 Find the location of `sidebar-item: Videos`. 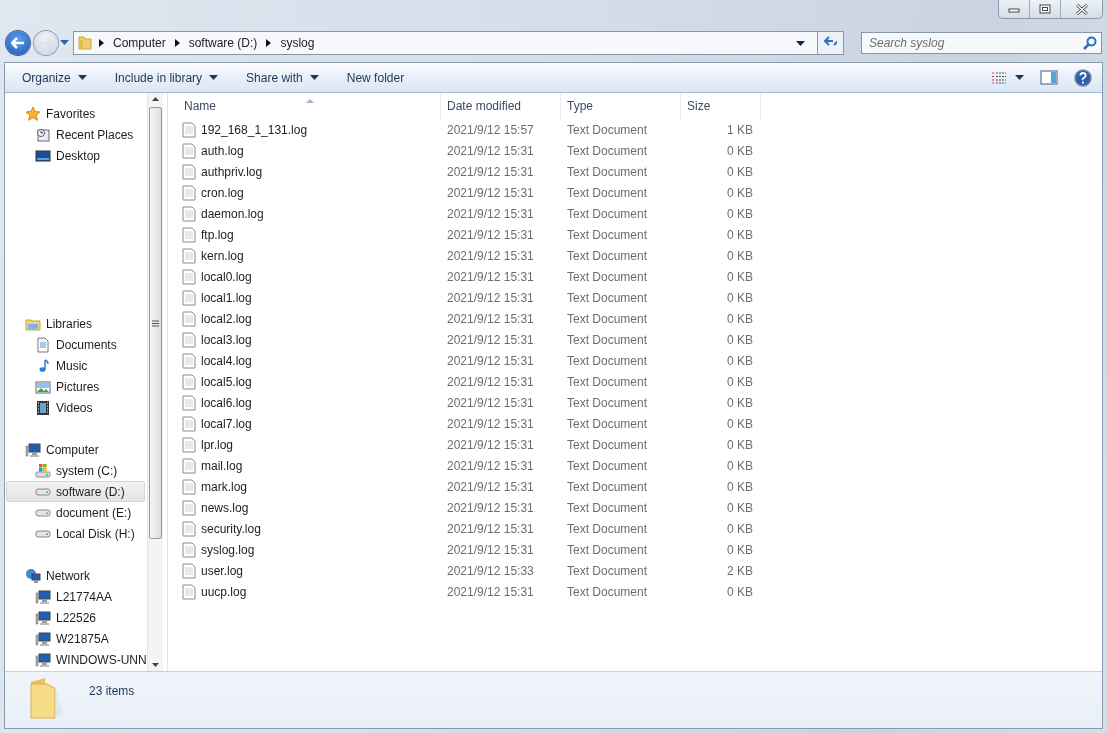

sidebar-item: Videos is located at coordinates (75, 407).